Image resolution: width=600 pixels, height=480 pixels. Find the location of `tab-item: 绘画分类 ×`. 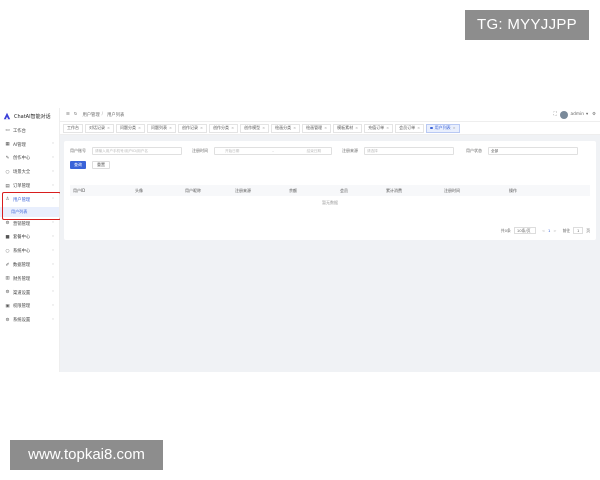

tab-item: 绘画分类 × is located at coordinates (286, 128).